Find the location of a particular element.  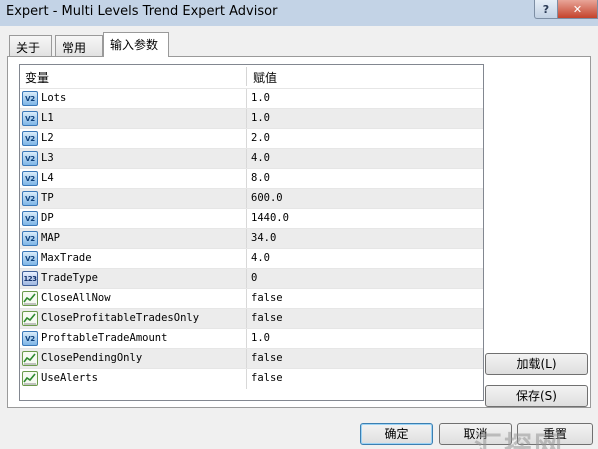

column-header-variable: 变量 is located at coordinates (37, 77).